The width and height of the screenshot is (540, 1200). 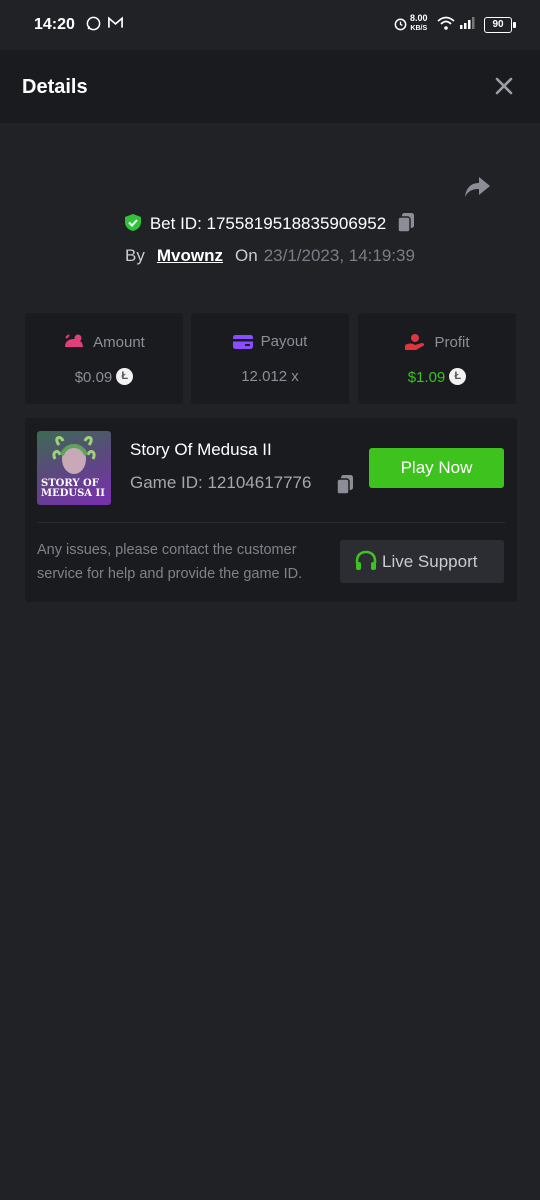 I want to click on wallet-icon, so click(x=242, y=342).